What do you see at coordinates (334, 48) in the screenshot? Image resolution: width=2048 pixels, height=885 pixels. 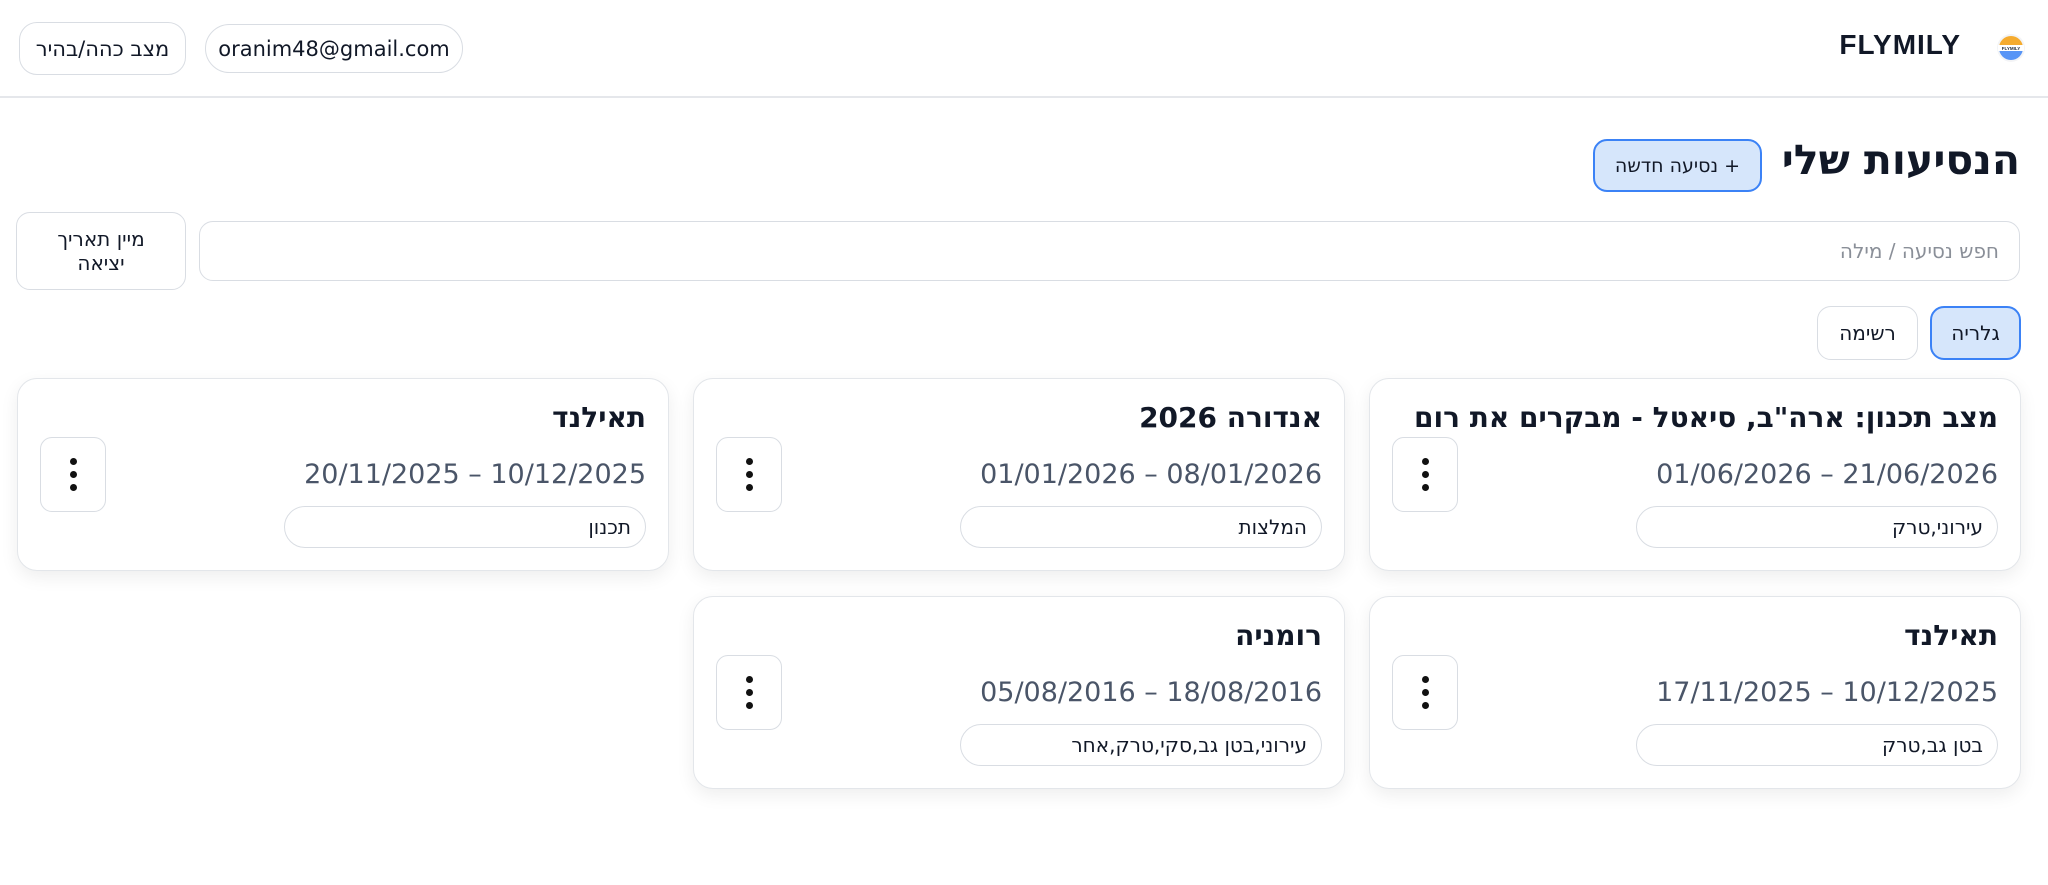 I see `user-email-badge: oranim48@gmail.com` at bounding box center [334, 48].